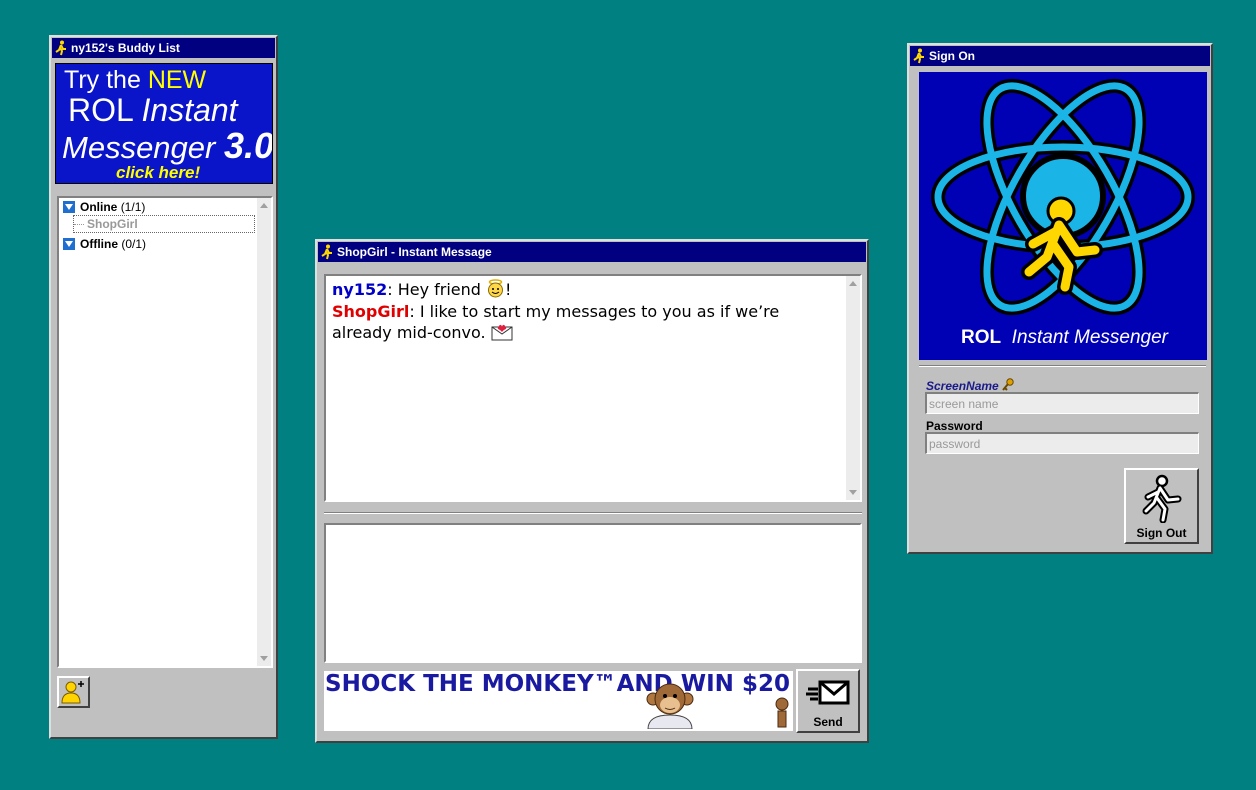 The width and height of the screenshot is (1256, 790). Describe the element at coordinates (248, 145) in the screenshot. I see `ad-version: 3.0` at that location.